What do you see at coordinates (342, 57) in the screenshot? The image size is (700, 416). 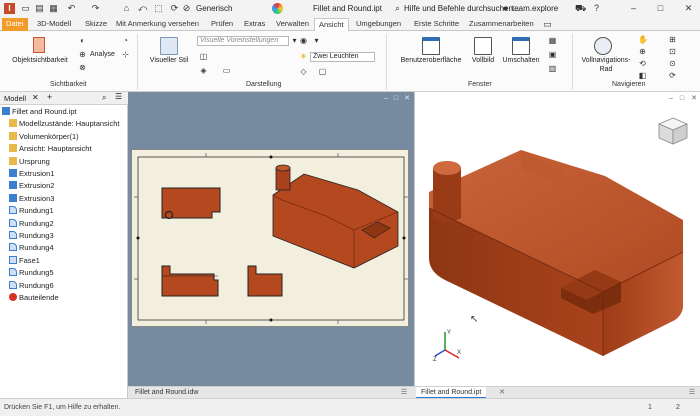 I see `lighting-dropdown: Zwei Leuchten` at bounding box center [342, 57].